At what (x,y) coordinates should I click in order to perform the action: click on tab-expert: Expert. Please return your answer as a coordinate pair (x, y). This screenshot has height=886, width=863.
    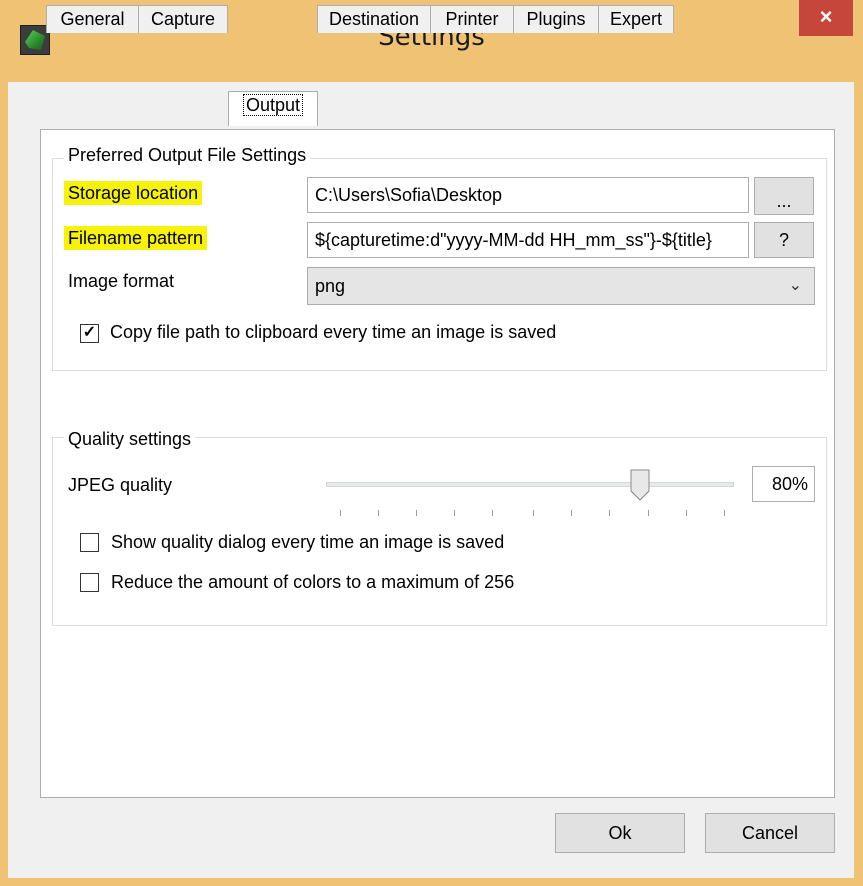
    Looking at the image, I should click on (636, 19).